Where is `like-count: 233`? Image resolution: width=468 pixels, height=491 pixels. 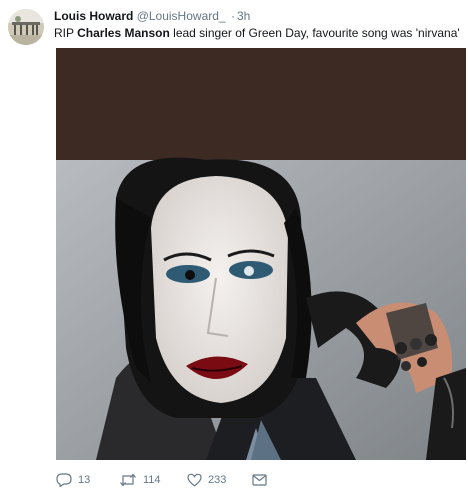 like-count: 233 is located at coordinates (217, 480).